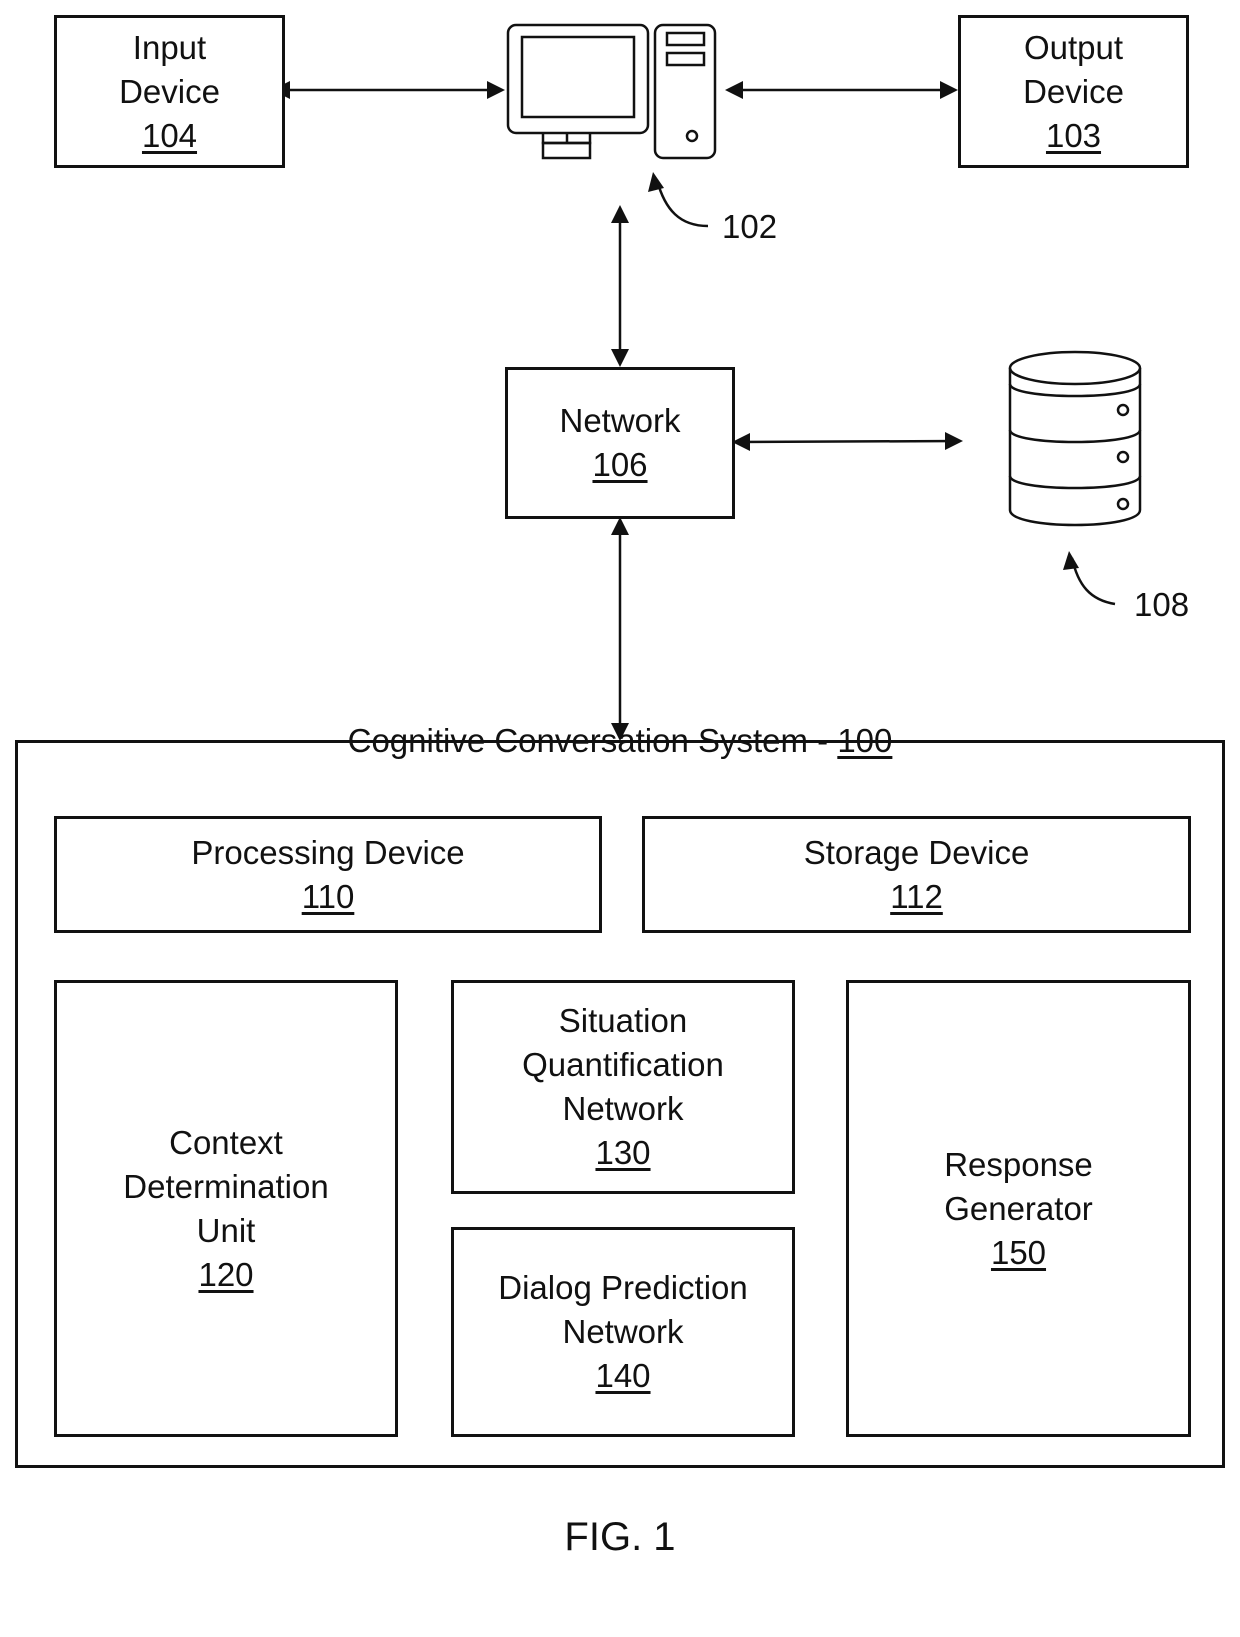  What do you see at coordinates (841, 90) in the screenshot?
I see `arrow-computer-output` at bounding box center [841, 90].